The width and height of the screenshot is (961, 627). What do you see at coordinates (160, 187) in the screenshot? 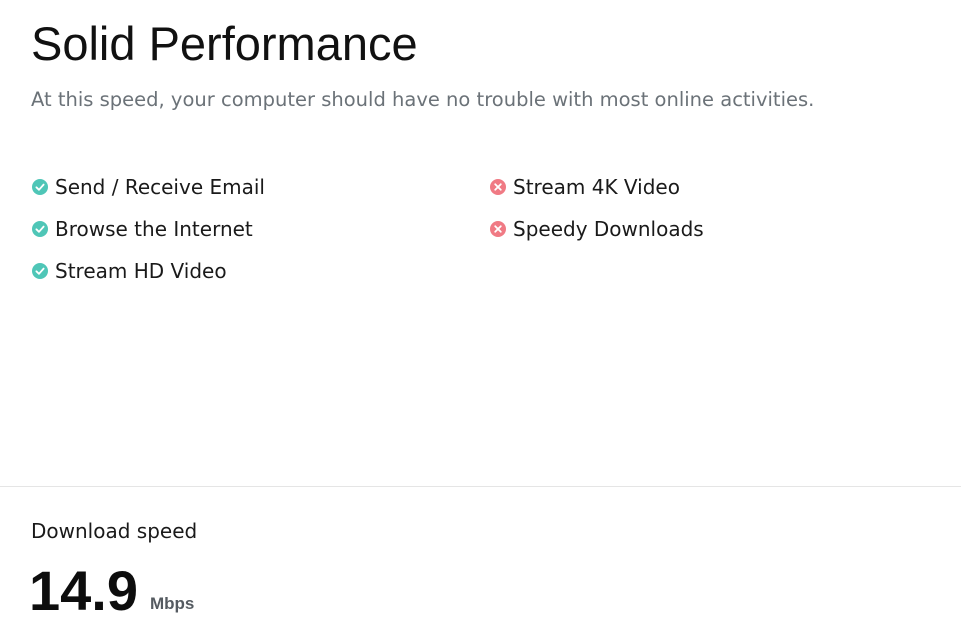
I see `activity-label: Send / Receive Email` at bounding box center [160, 187].